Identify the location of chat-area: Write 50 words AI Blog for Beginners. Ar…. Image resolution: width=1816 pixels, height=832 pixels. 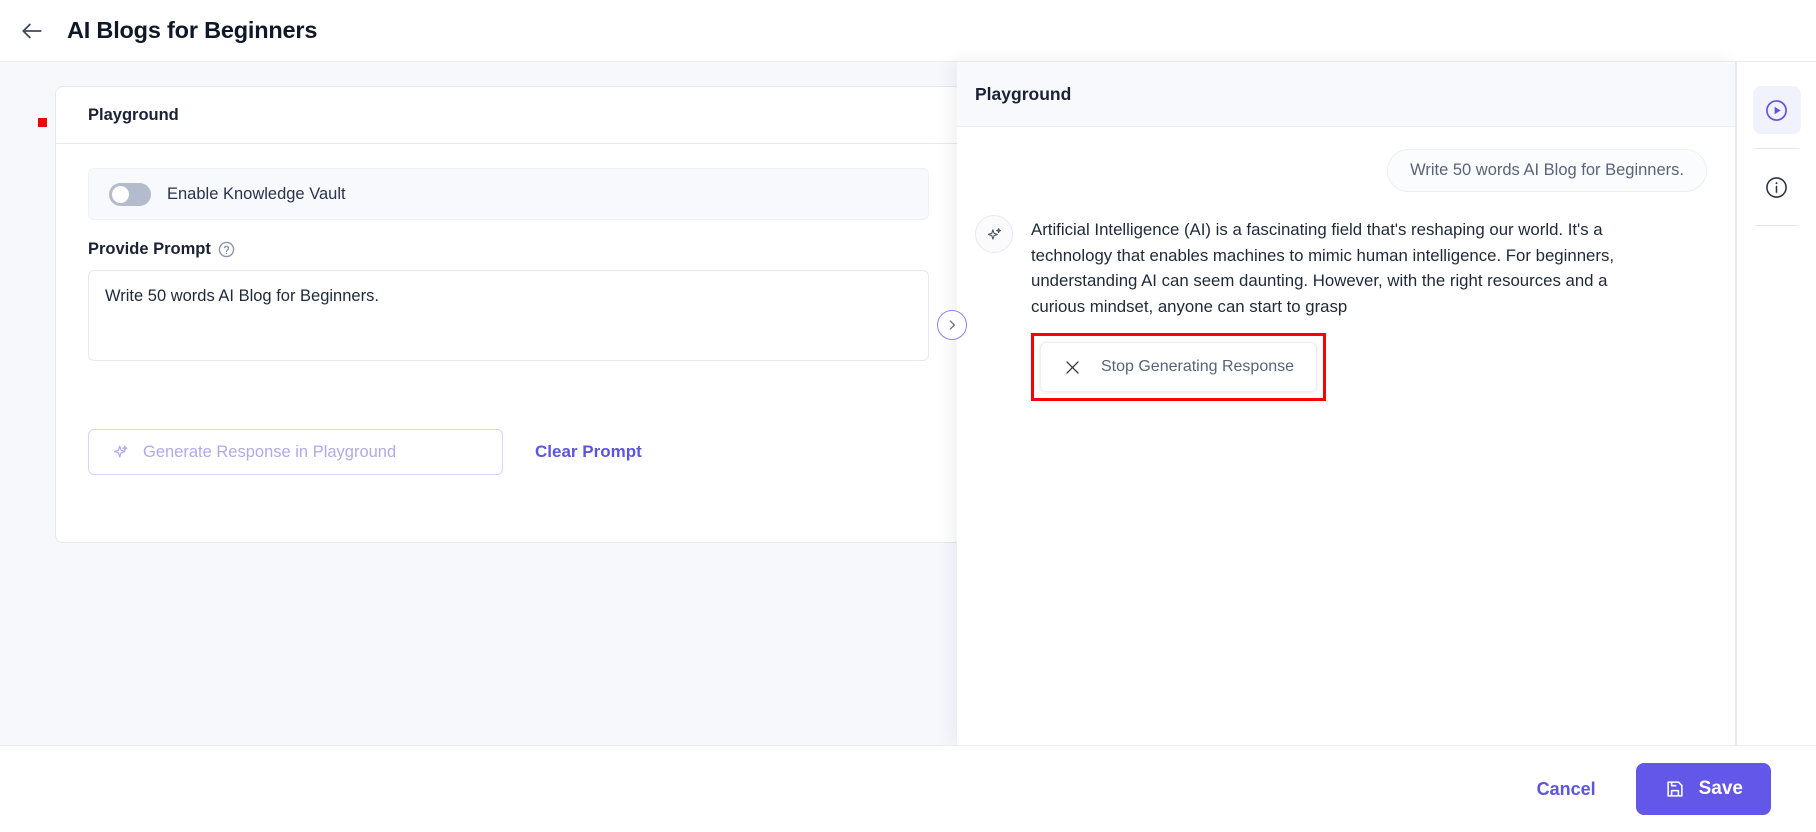
(1346, 264).